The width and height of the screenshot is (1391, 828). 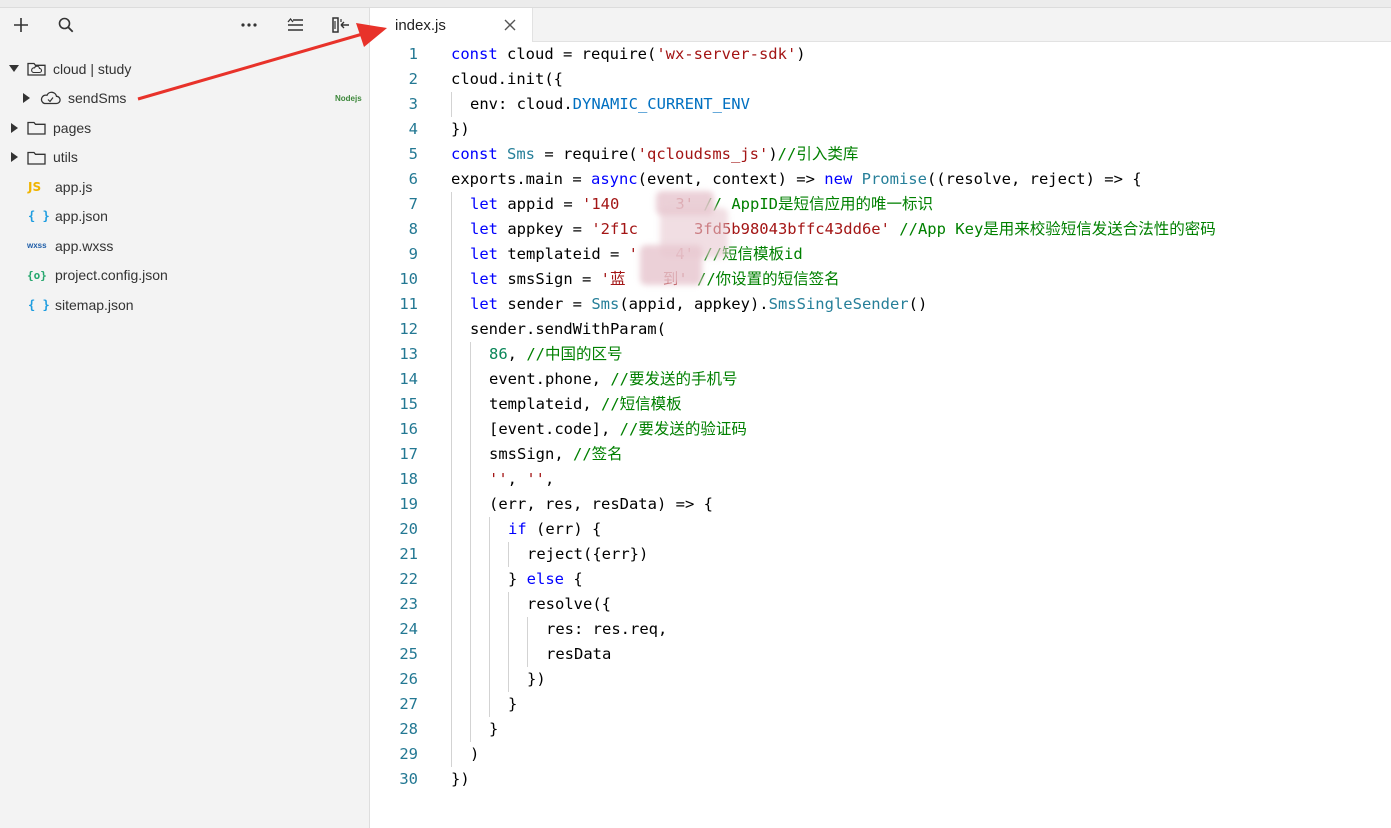 I want to click on tree-item-sendsms: sendSms Nodejs, so click(x=184, y=99).